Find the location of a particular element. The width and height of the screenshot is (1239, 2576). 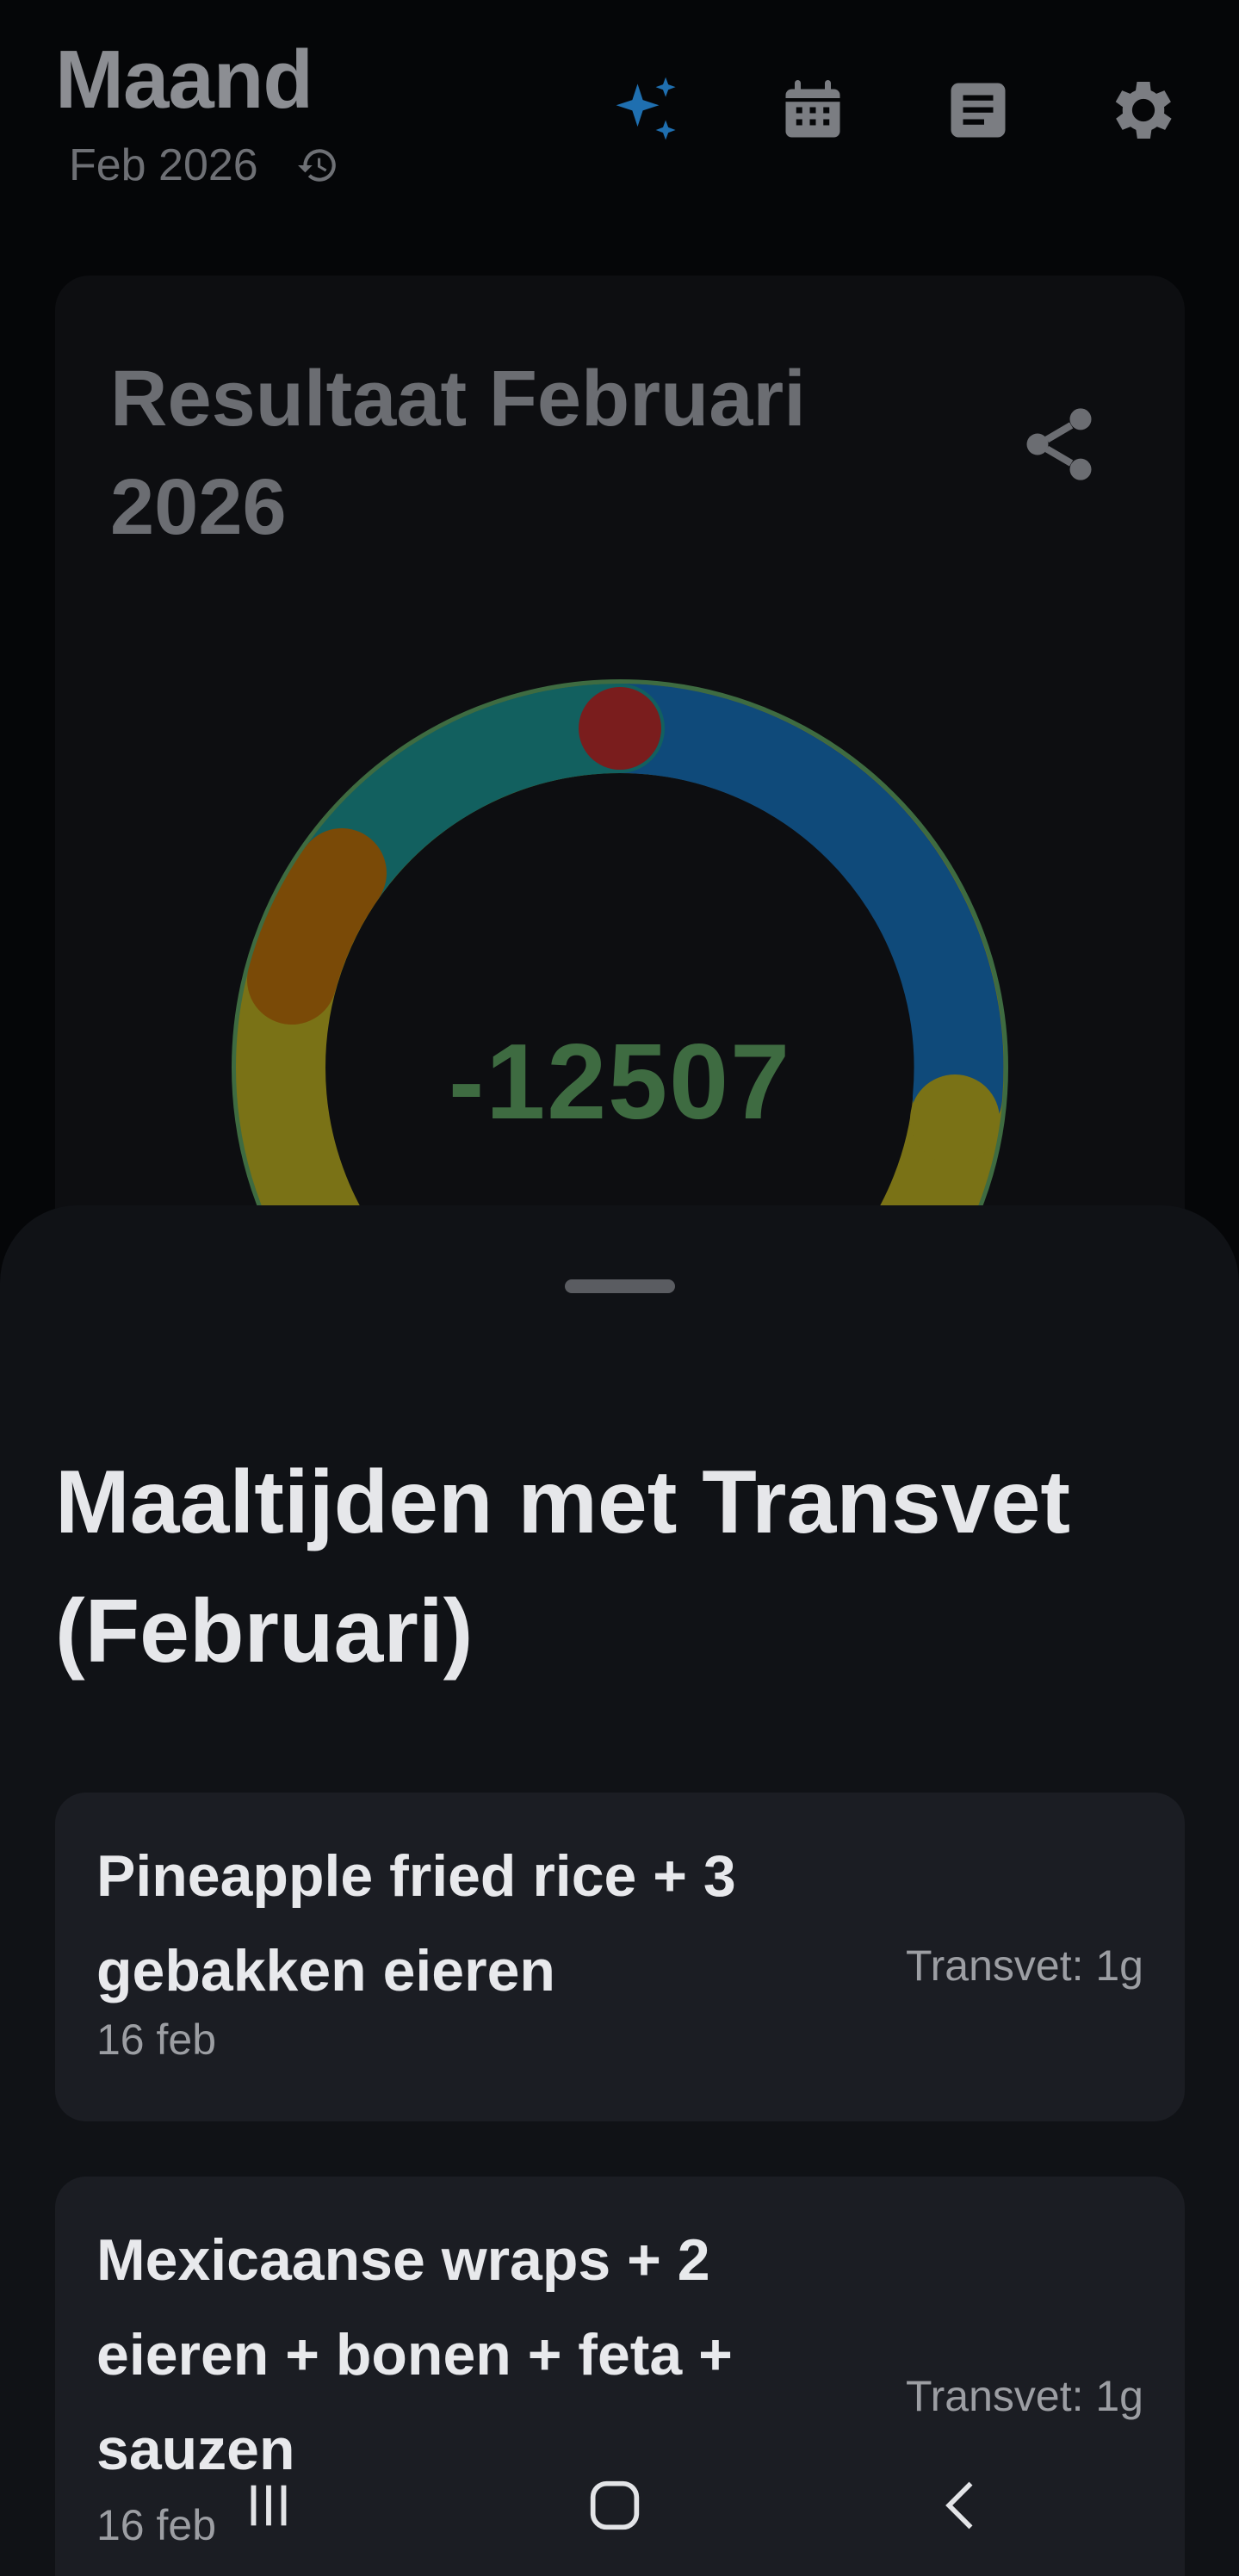

home-icon is located at coordinates (615, 2505).